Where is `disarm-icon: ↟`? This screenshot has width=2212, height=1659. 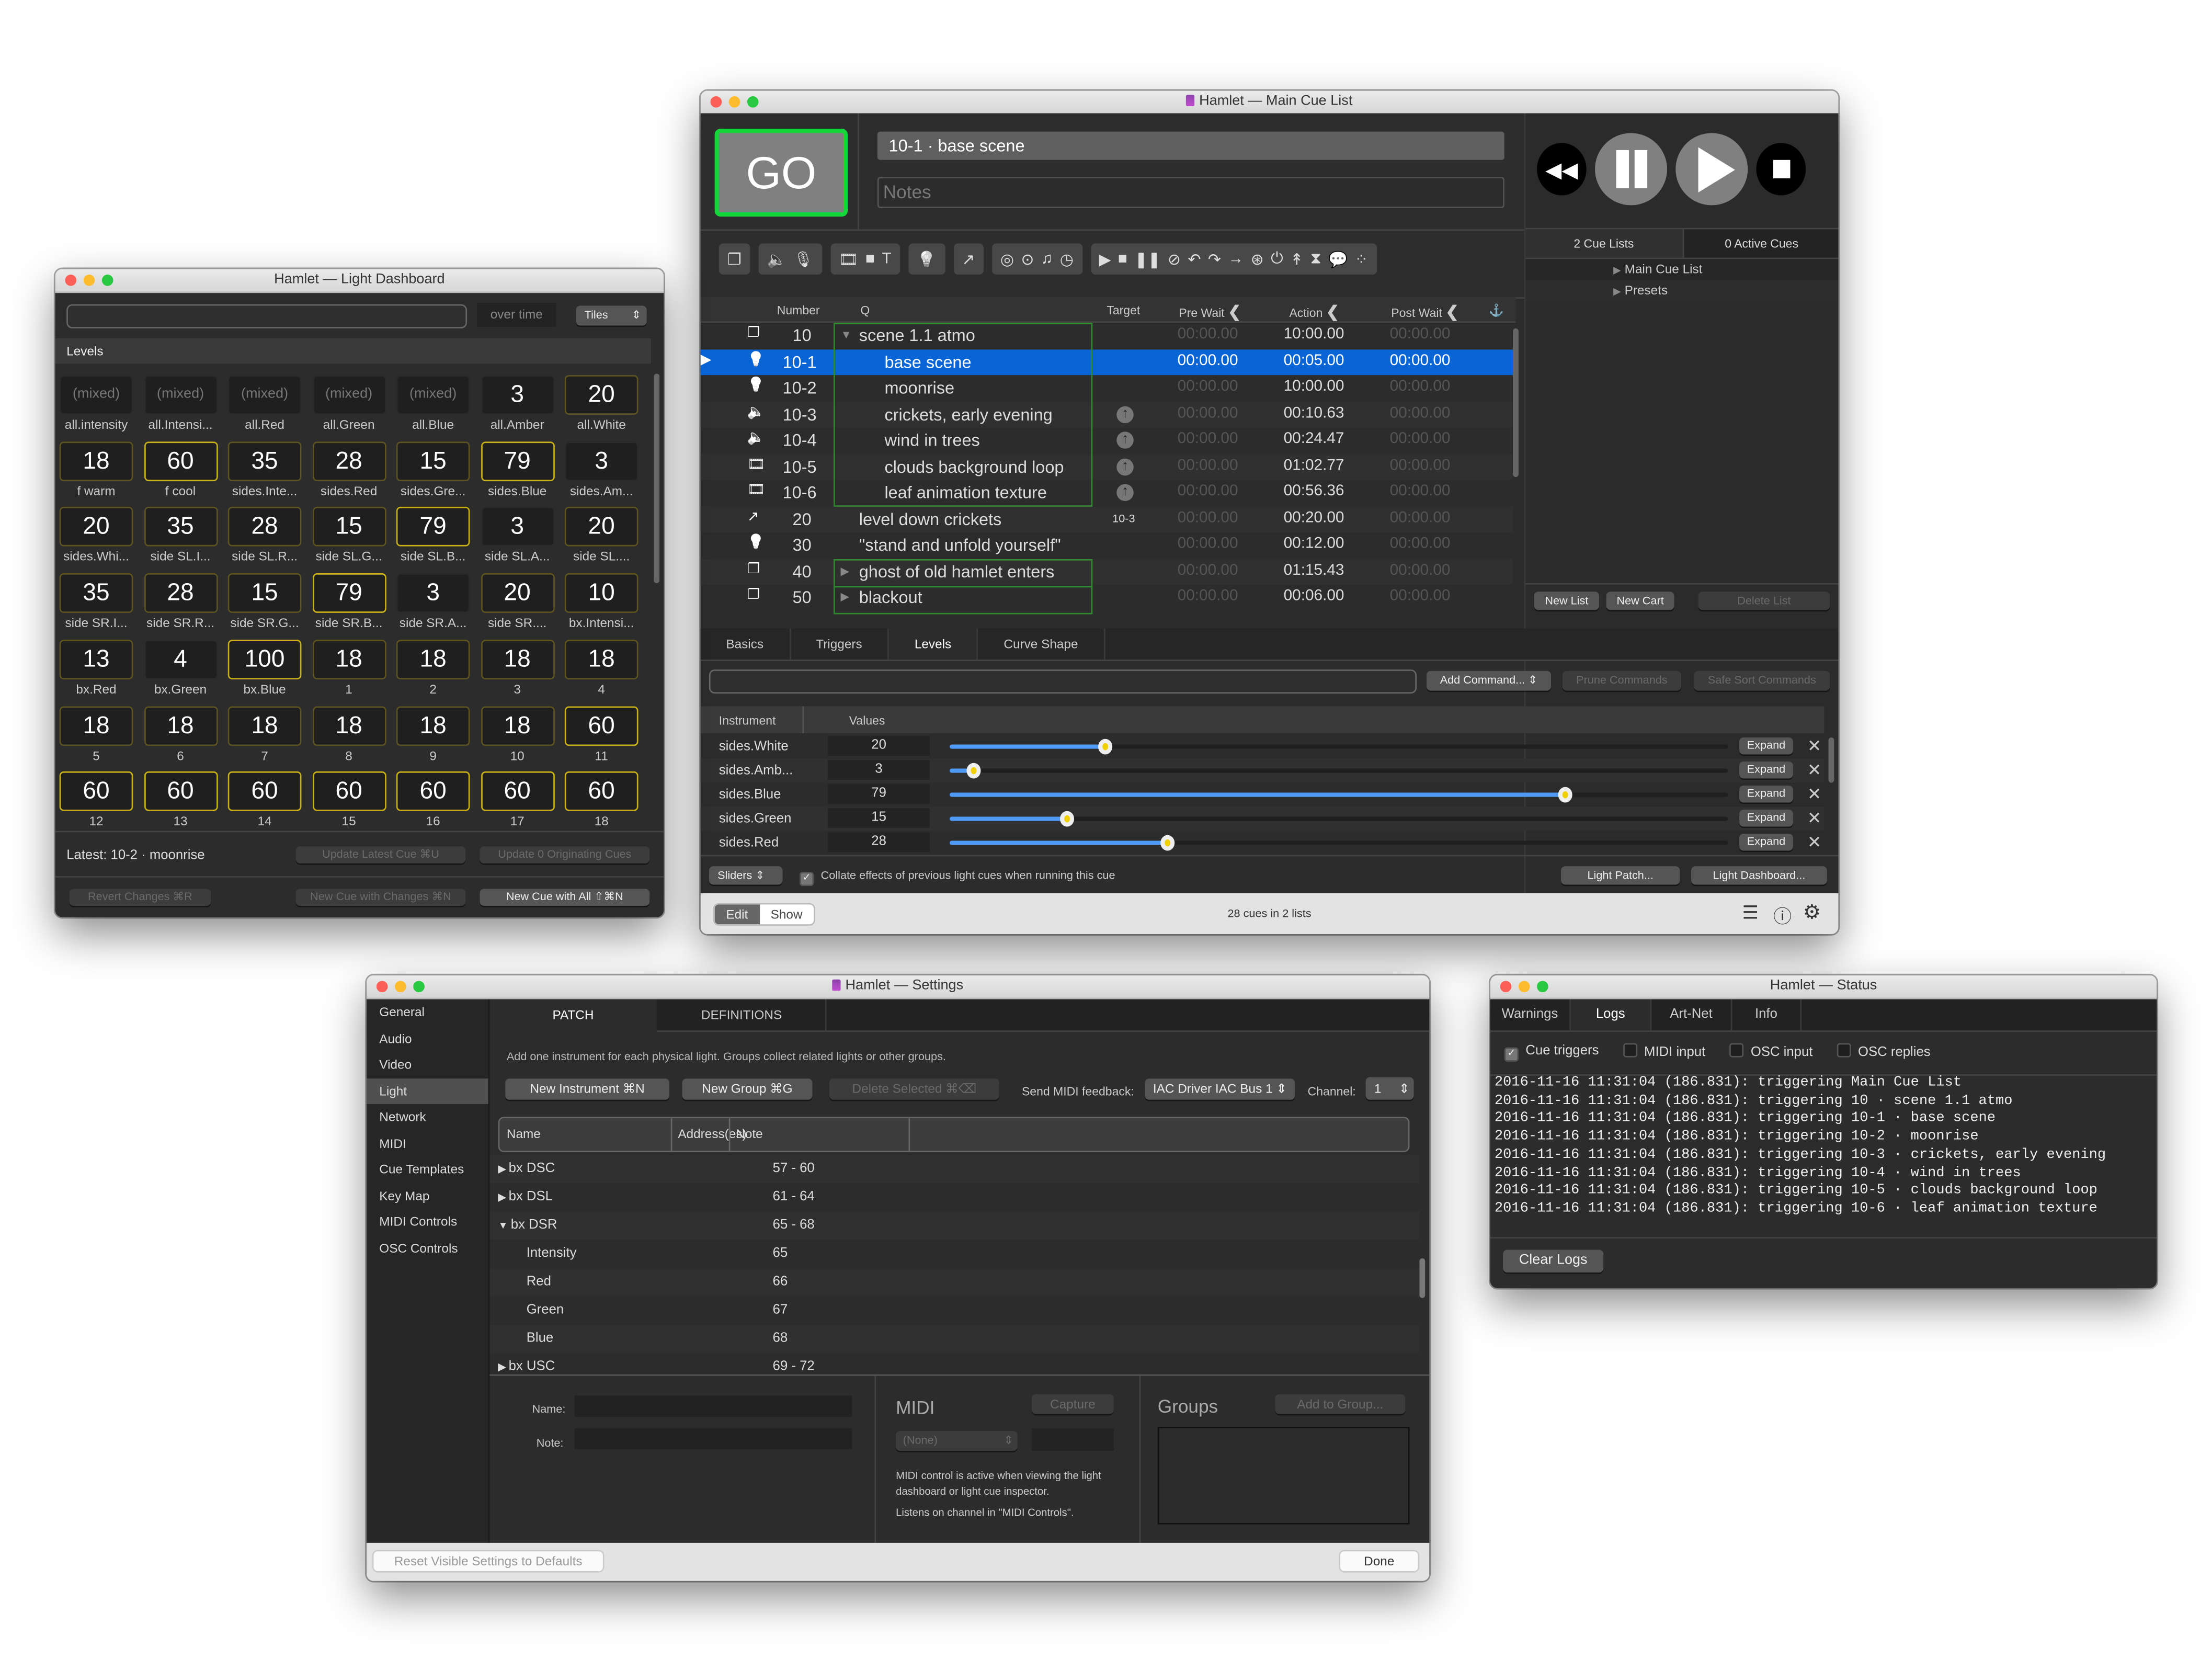
disarm-icon: ↟ is located at coordinates (1296, 259).